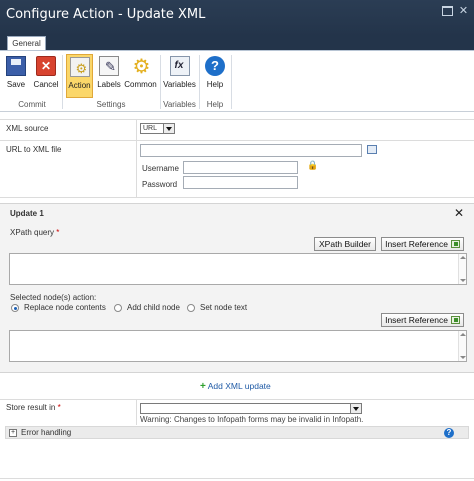 The width and height of the screenshot is (474, 481). What do you see at coordinates (46, 84) in the screenshot?
I see `cancel-label: Cancel` at bounding box center [46, 84].